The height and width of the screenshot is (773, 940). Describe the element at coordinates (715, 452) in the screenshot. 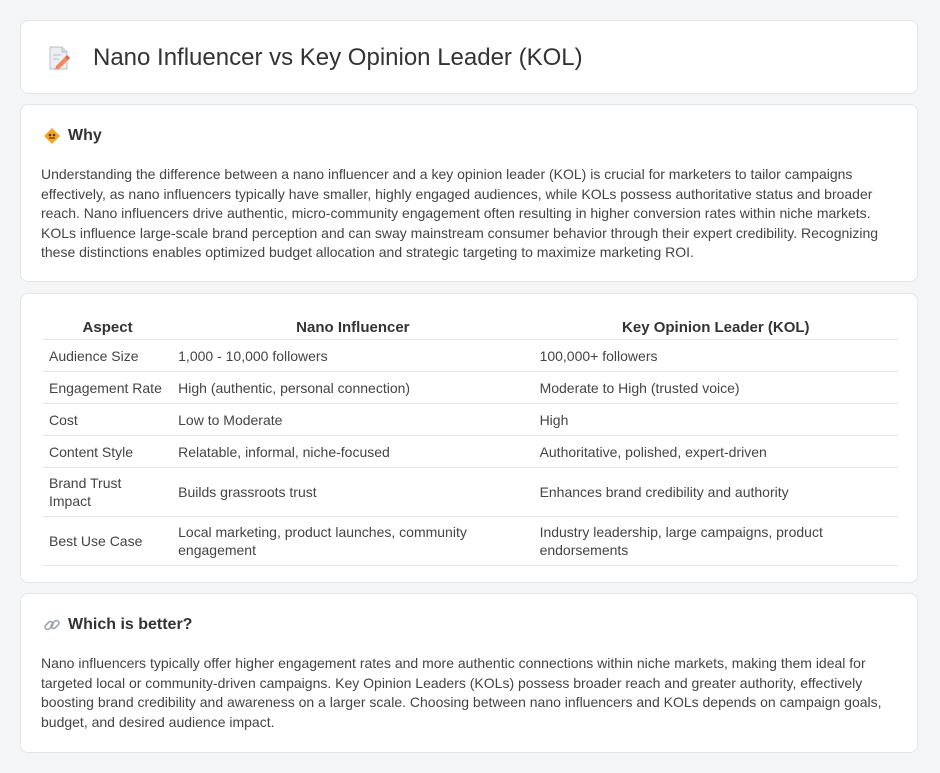

I see `row-kol-value: Authoritative, polished, expert-driven` at that location.